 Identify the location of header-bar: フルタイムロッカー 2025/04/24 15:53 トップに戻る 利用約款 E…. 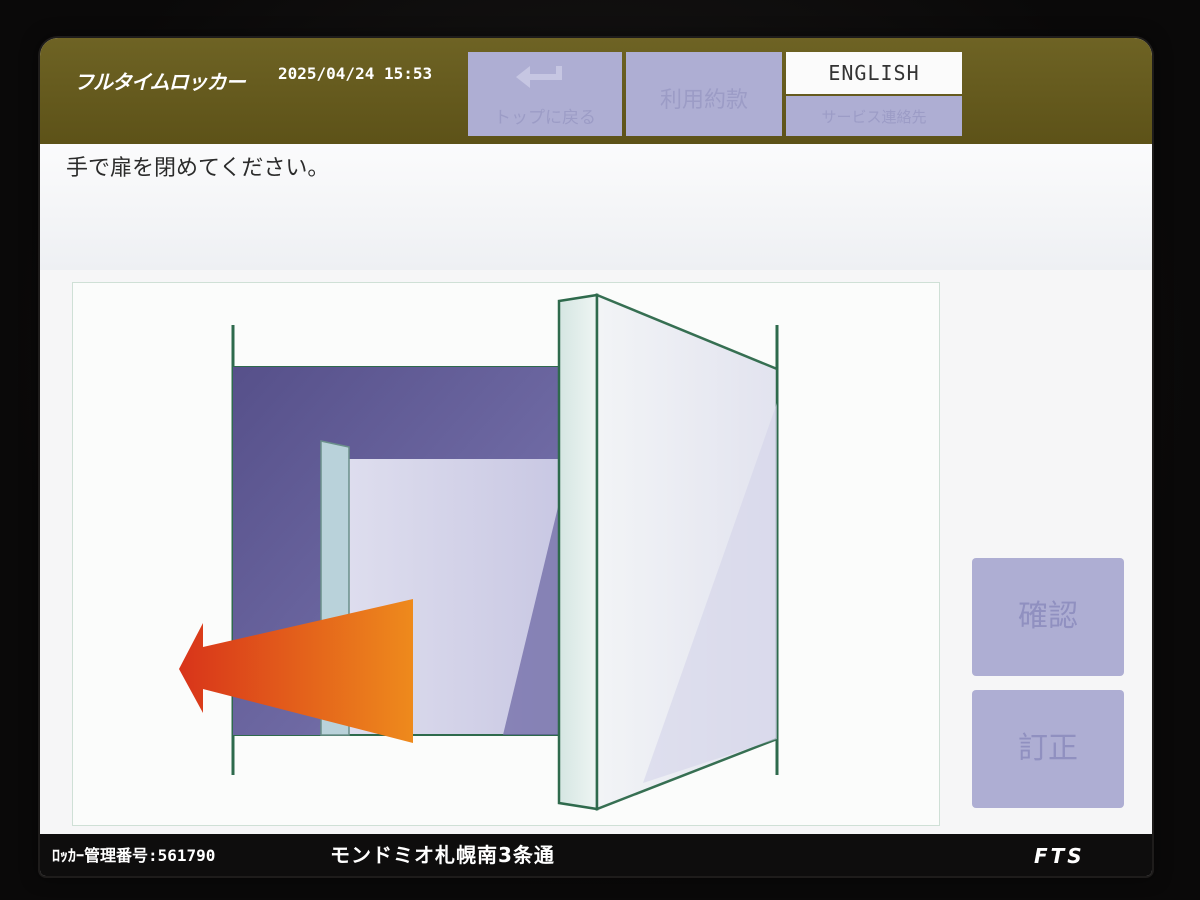
(596, 91).